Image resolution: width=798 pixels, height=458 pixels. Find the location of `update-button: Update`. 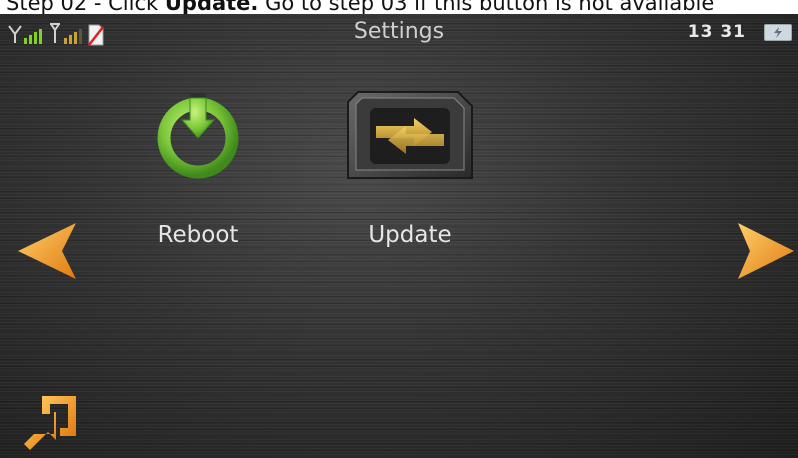

update-button: Update is located at coordinates (410, 176).